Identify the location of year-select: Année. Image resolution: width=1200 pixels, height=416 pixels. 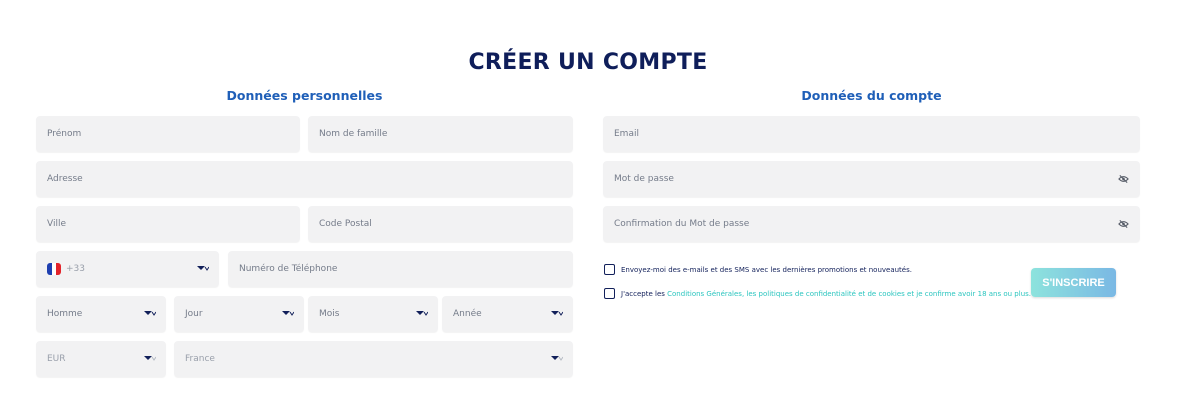
(507, 314).